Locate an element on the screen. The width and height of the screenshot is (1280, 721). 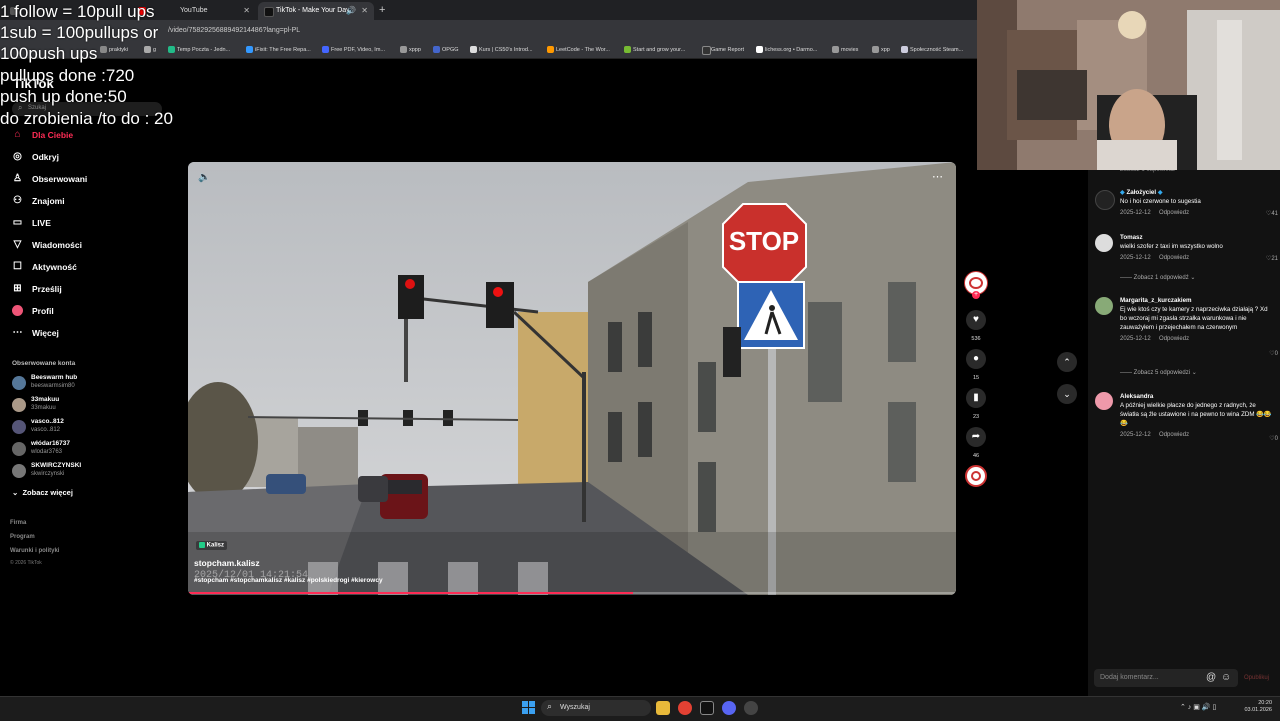
next-video-button: ⌄ is located at coordinates (1067, 394).